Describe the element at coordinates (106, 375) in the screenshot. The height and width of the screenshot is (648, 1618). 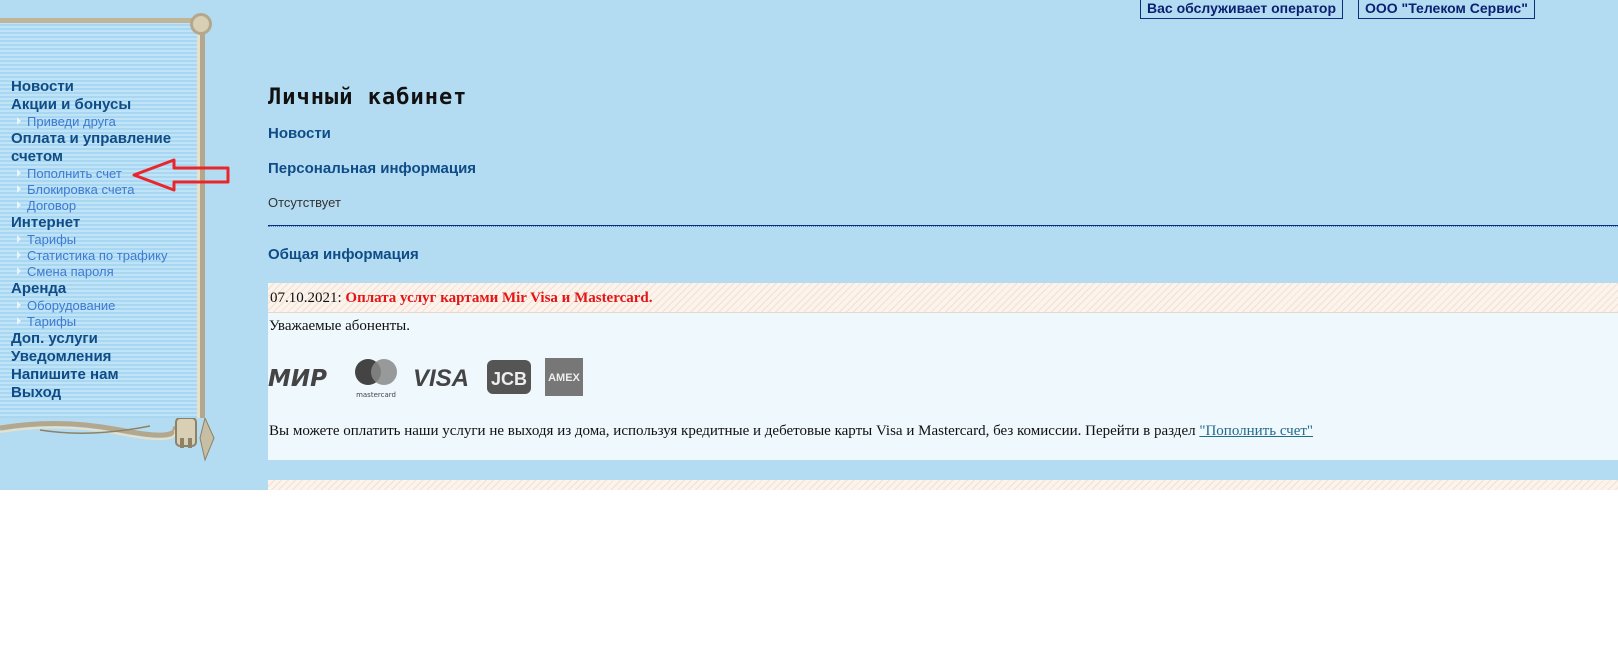
I see `sidebar-item-write-us: Напишите нам` at that location.